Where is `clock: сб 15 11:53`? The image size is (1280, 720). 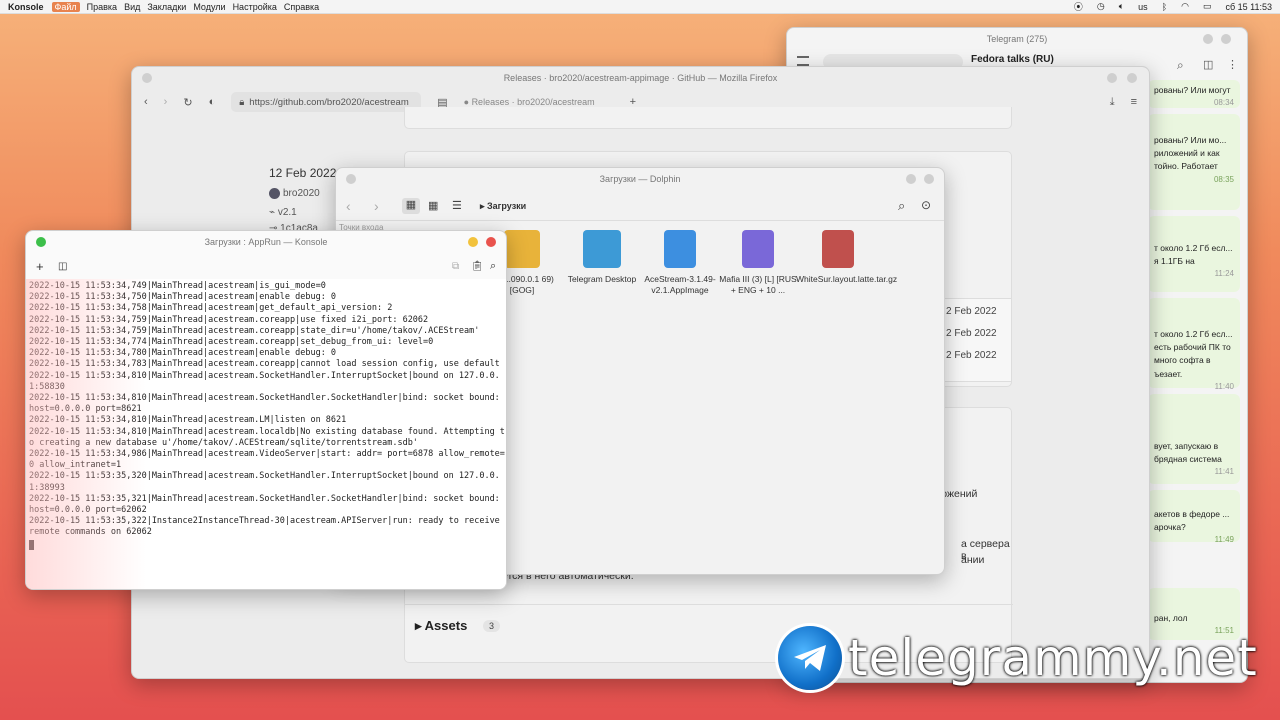
clock: сб 15 11:53 is located at coordinates (1248, 7).